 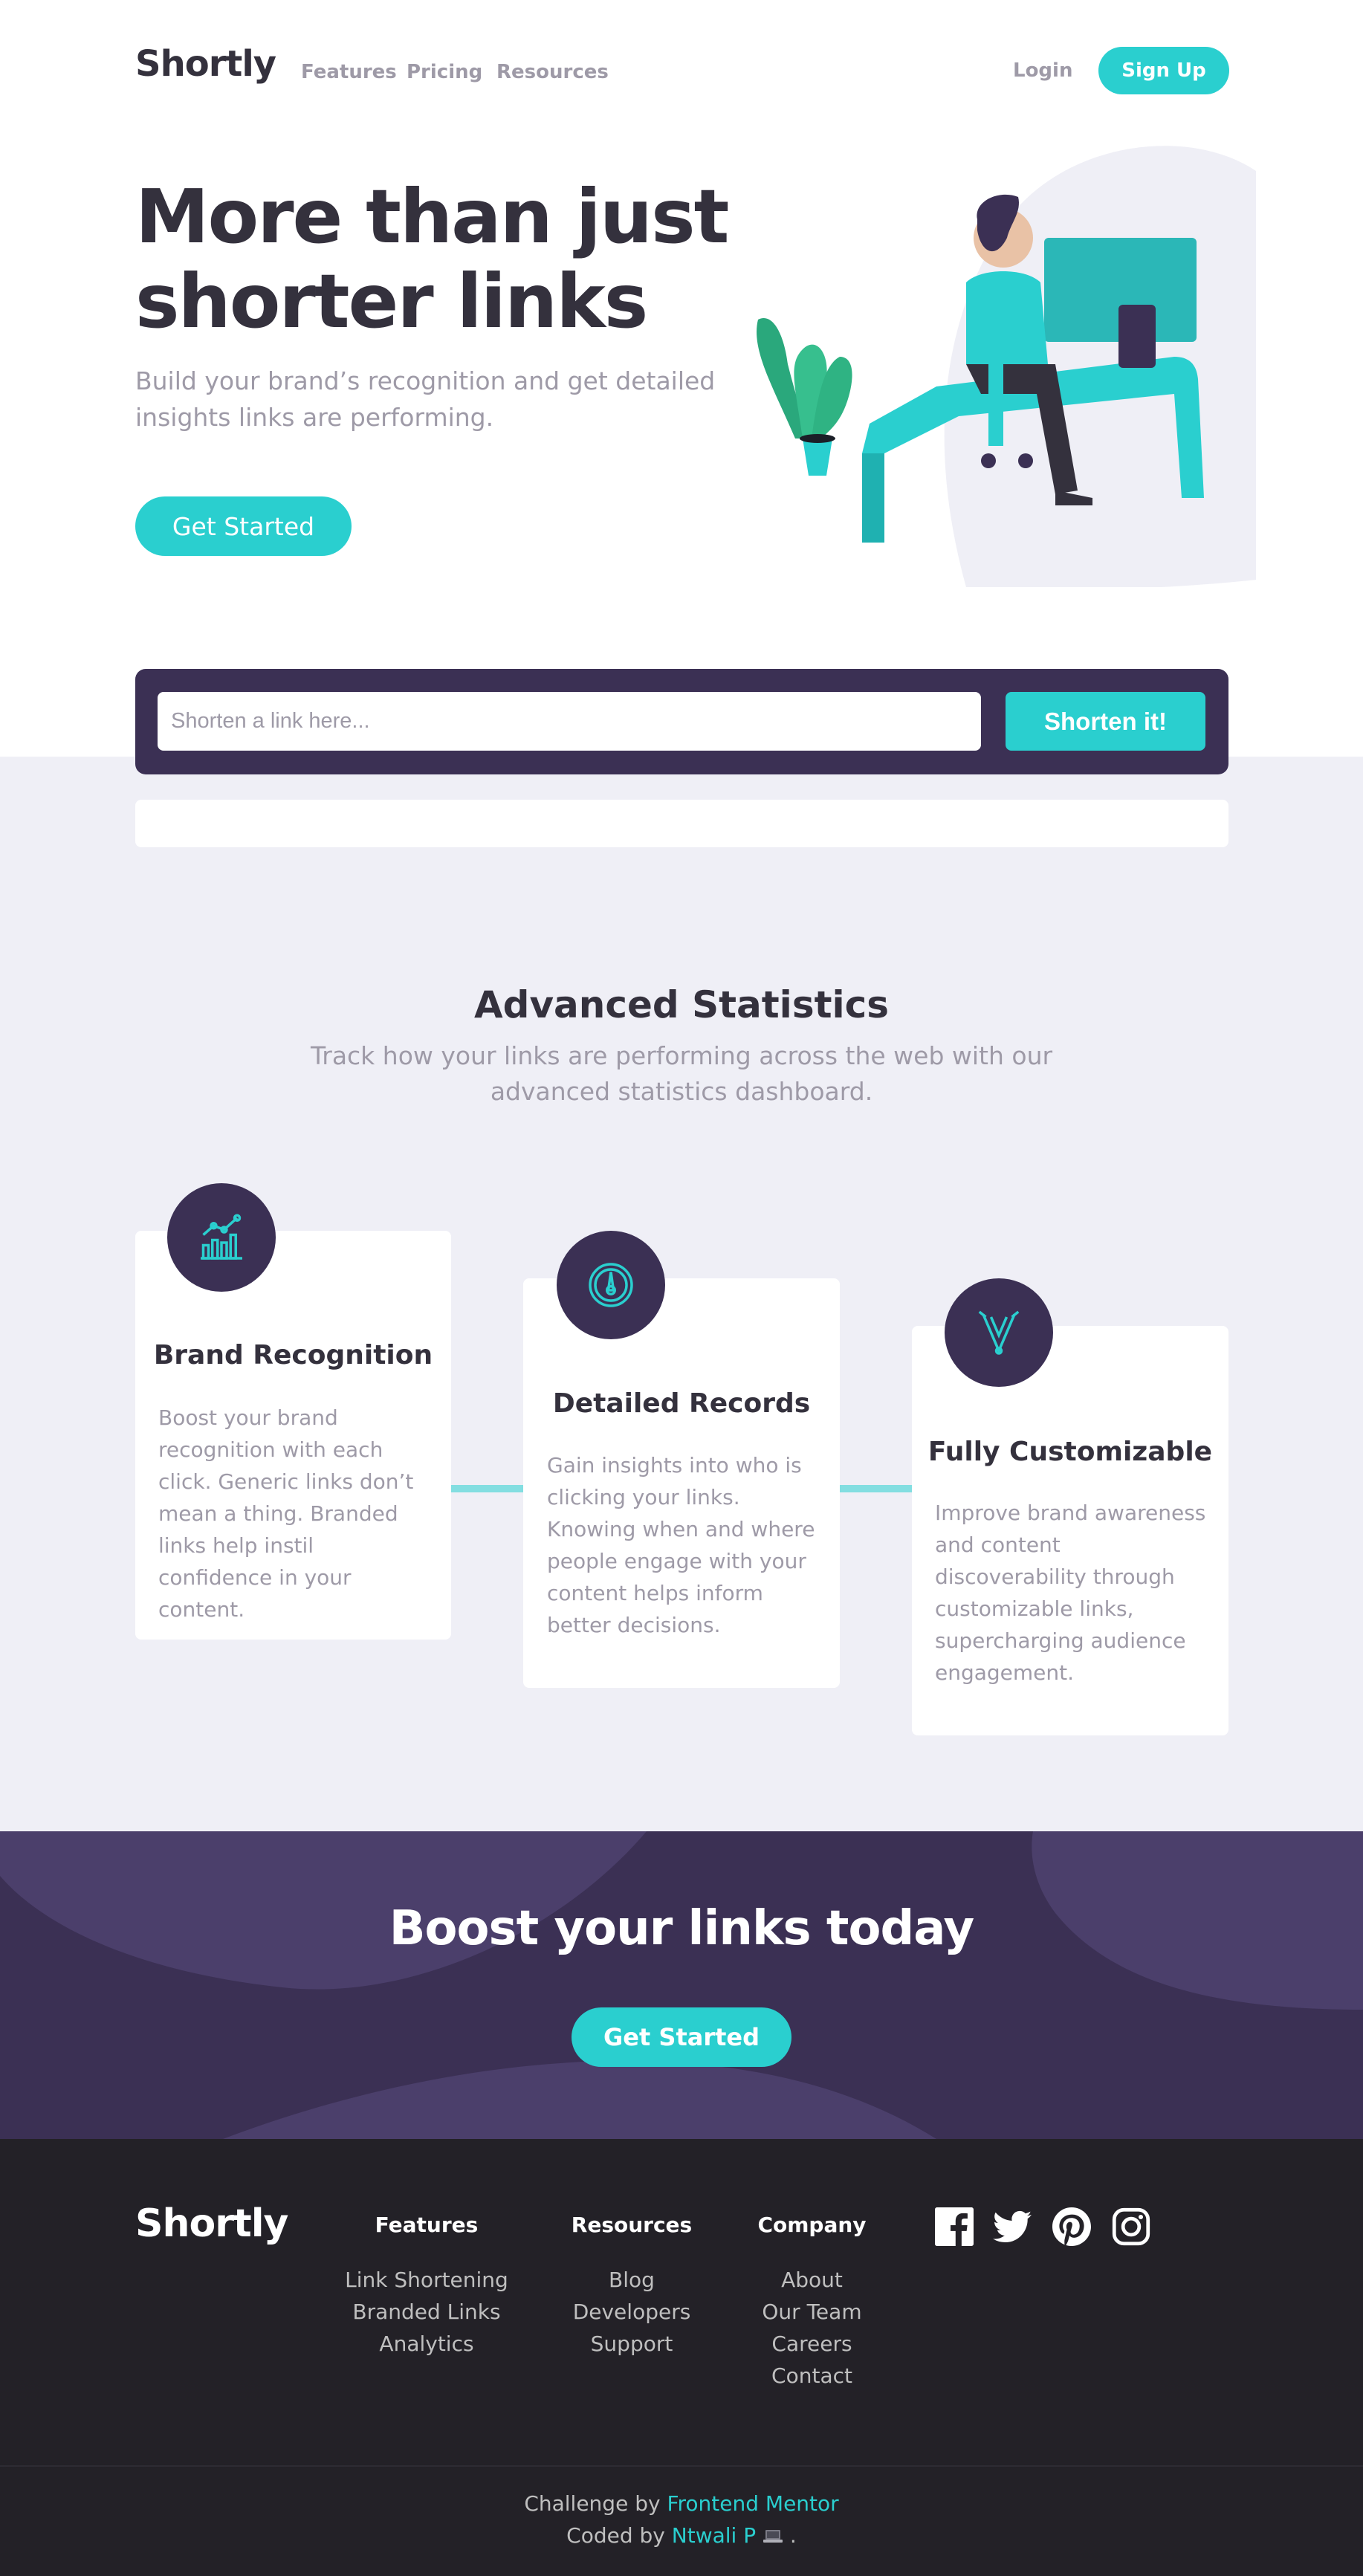 I want to click on footer-heading-resources: Resources, so click(x=632, y=2225).